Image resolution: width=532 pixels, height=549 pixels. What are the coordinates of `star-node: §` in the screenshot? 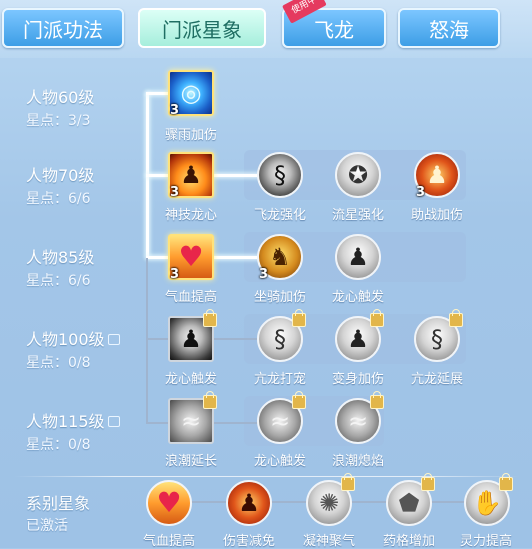 It's located at (280, 175).